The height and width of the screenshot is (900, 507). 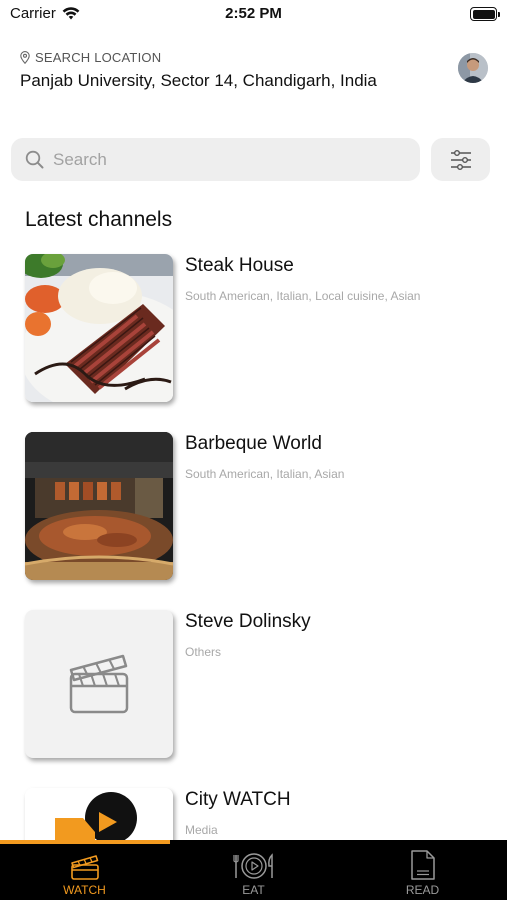 I want to click on status-bar: Carrier 2:52 PM, so click(x=253, y=14).